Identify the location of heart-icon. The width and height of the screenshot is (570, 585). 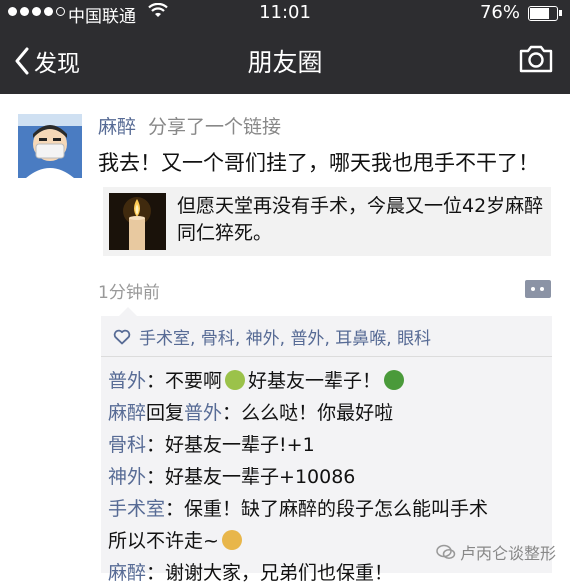
(122, 336).